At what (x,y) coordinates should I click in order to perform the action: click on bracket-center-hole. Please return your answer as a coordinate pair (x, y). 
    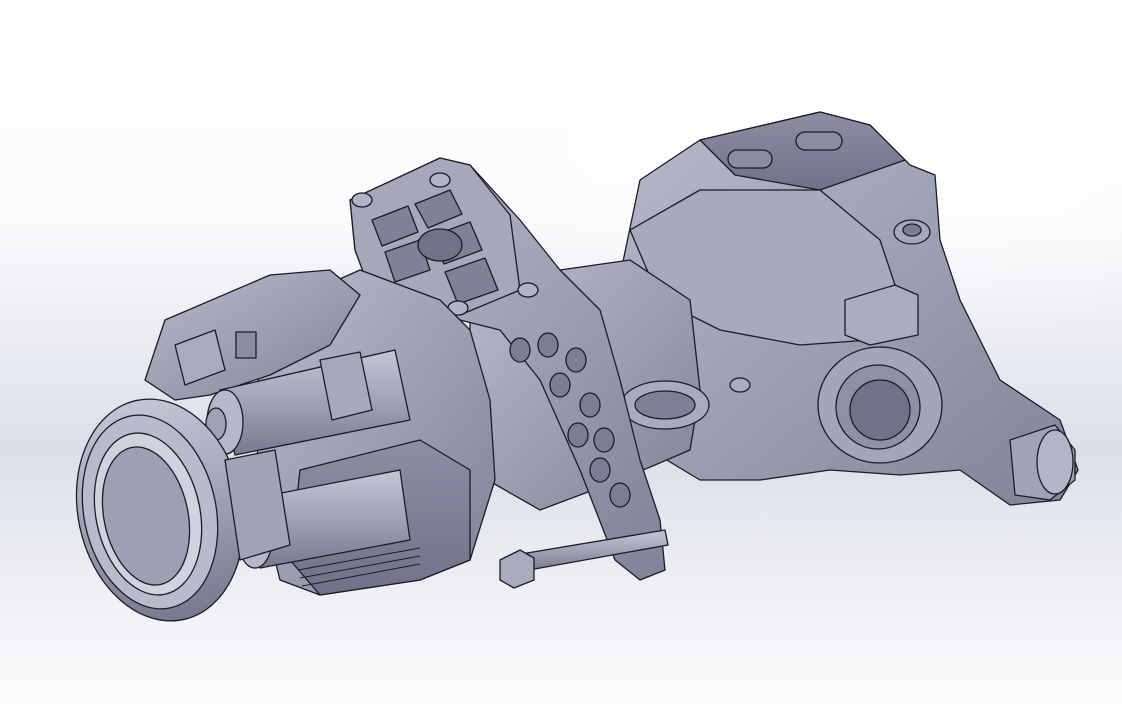
    Looking at the image, I should click on (440, 245).